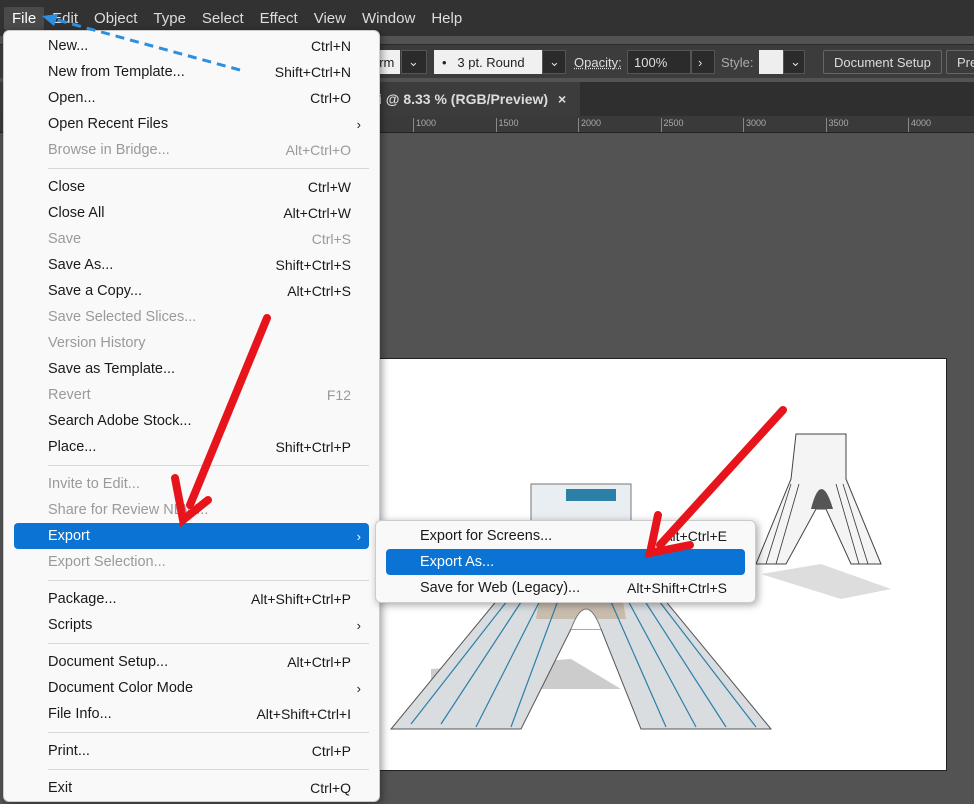  I want to click on menu-effect: Effect, so click(279, 18).